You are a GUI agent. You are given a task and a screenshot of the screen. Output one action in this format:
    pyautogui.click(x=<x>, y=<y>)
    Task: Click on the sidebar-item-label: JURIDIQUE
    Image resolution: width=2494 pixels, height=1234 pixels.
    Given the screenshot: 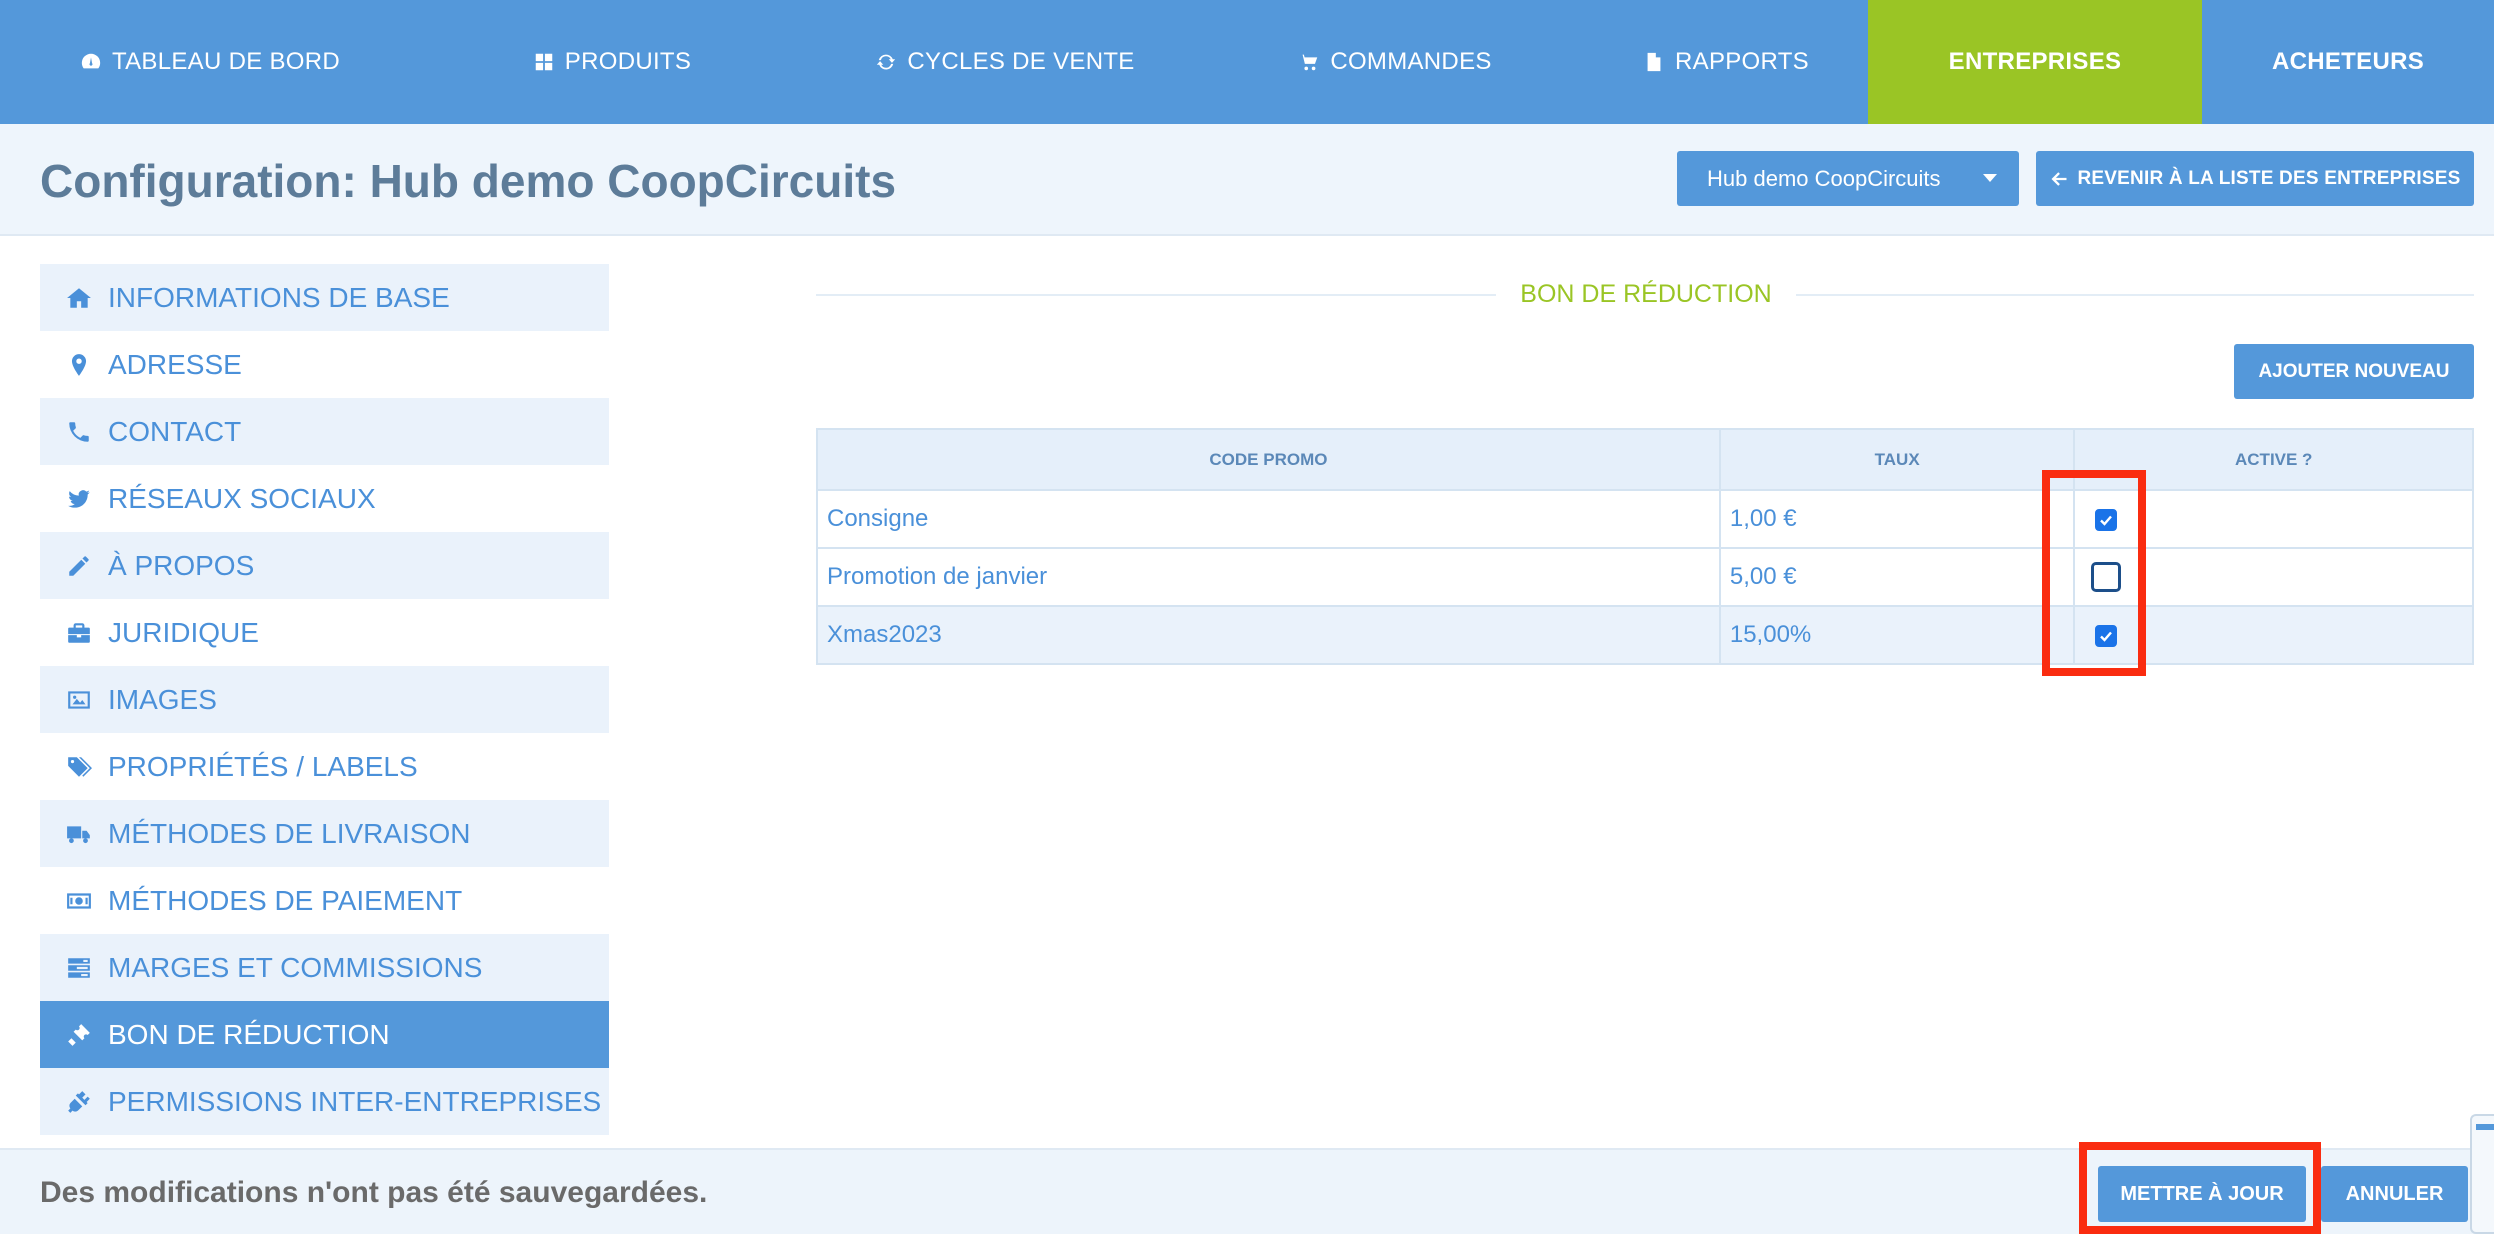 What is the action you would take?
    pyautogui.click(x=183, y=632)
    